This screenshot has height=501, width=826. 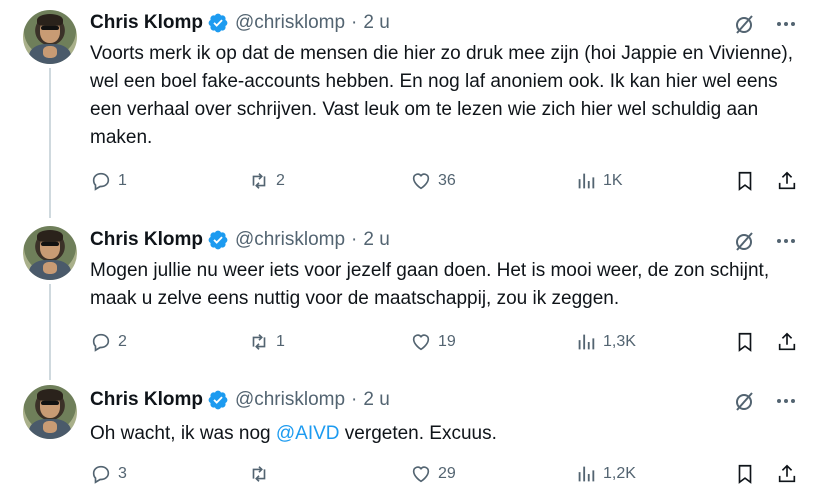 I want to click on like-count: 36, so click(x=447, y=180).